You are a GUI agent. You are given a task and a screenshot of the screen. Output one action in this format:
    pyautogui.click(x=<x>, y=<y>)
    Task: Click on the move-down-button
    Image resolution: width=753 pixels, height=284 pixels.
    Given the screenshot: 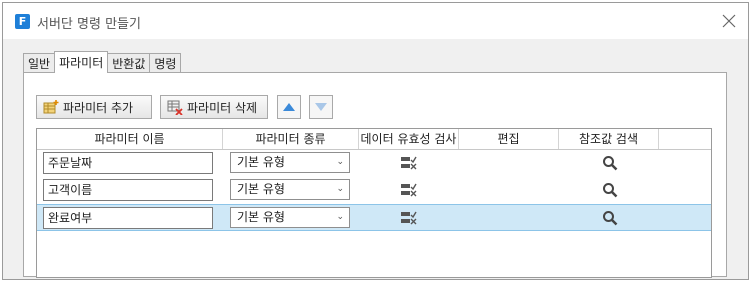 What is the action you would take?
    pyautogui.click(x=321, y=107)
    